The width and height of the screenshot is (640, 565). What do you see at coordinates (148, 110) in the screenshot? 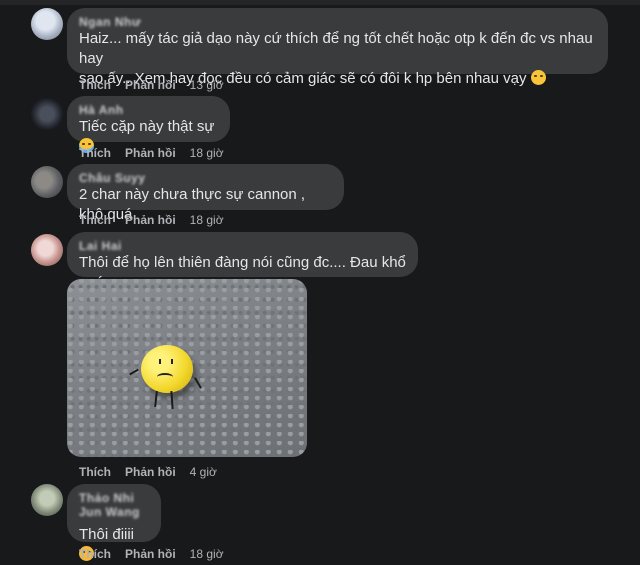
I see `comment-author: Hà Anh` at bounding box center [148, 110].